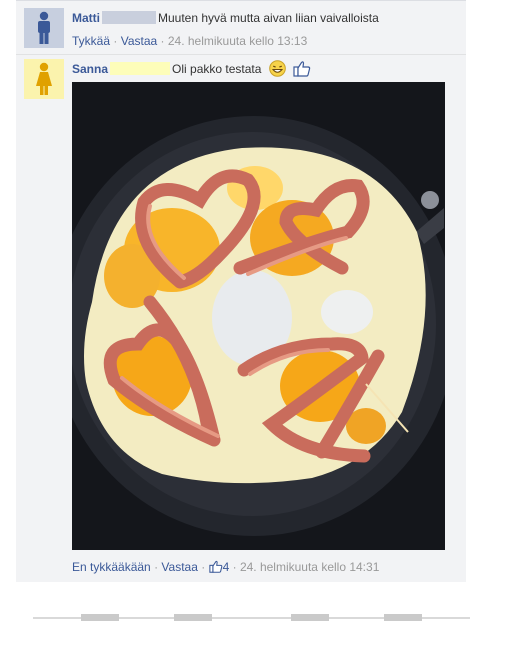  I want to click on timestamp: 24. helmikuuta kello 14:31, so click(309, 567).